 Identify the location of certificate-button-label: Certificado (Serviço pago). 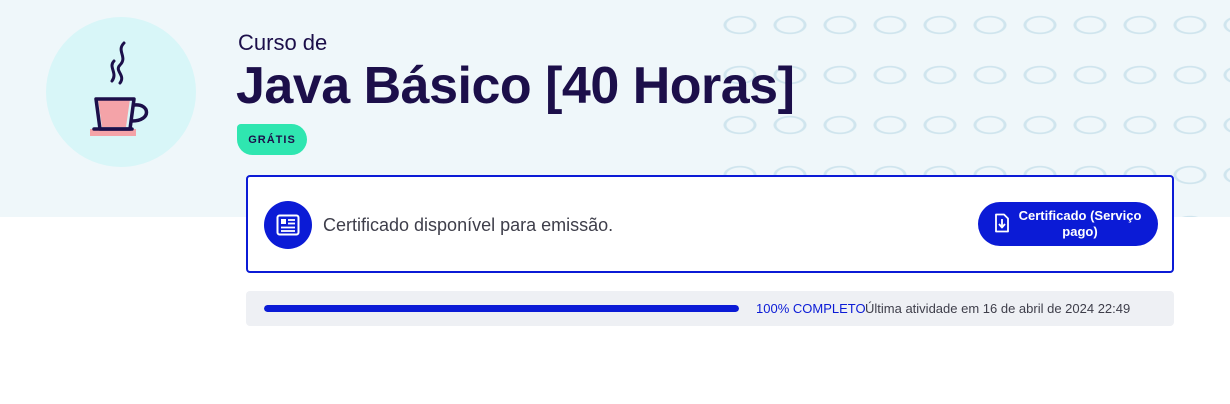
(1080, 223).